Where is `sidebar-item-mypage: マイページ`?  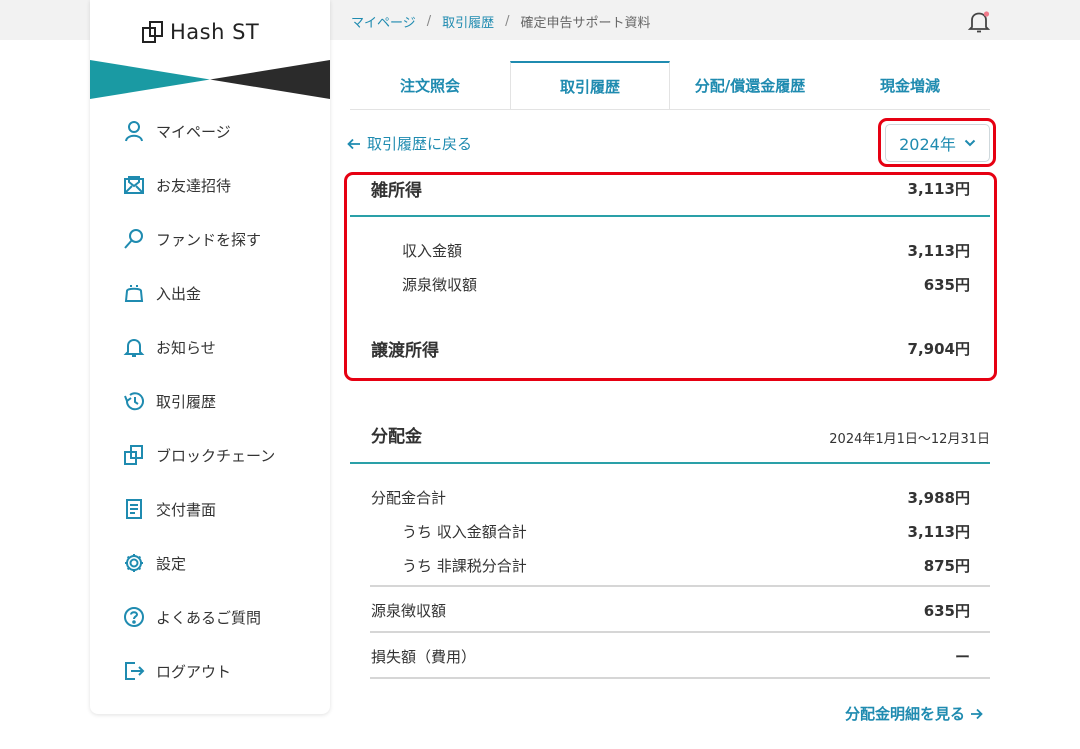 sidebar-item-mypage: マイページ is located at coordinates (210, 132).